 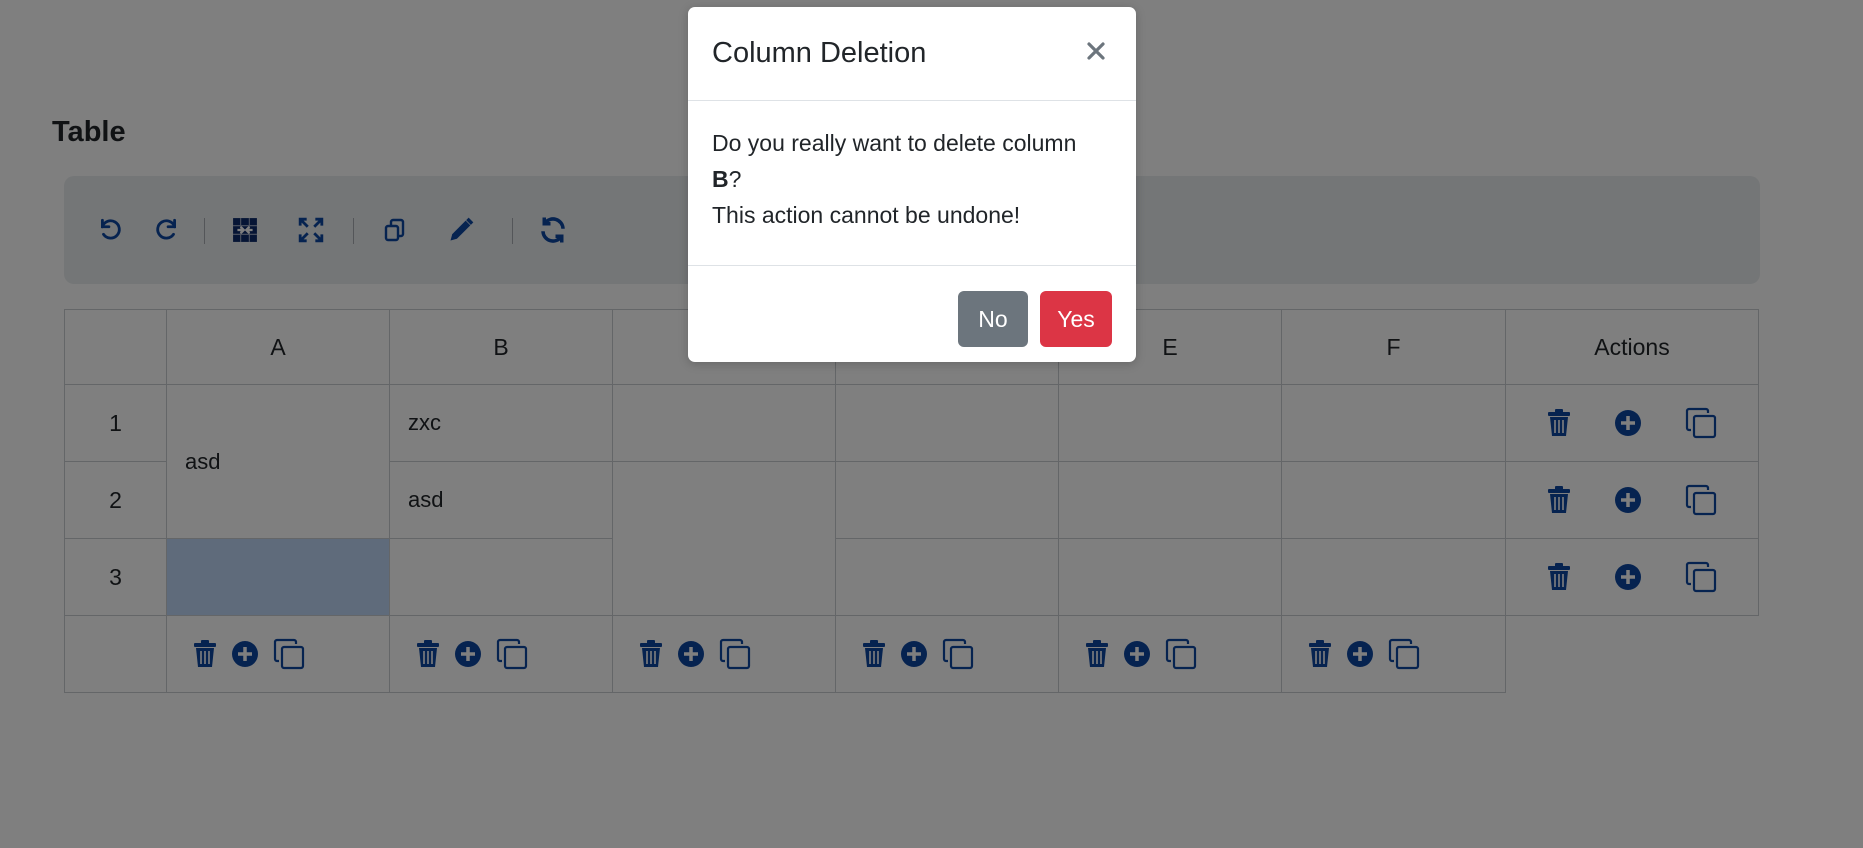 I want to click on confirm-message: Do you really want to delete column, so click(x=894, y=143).